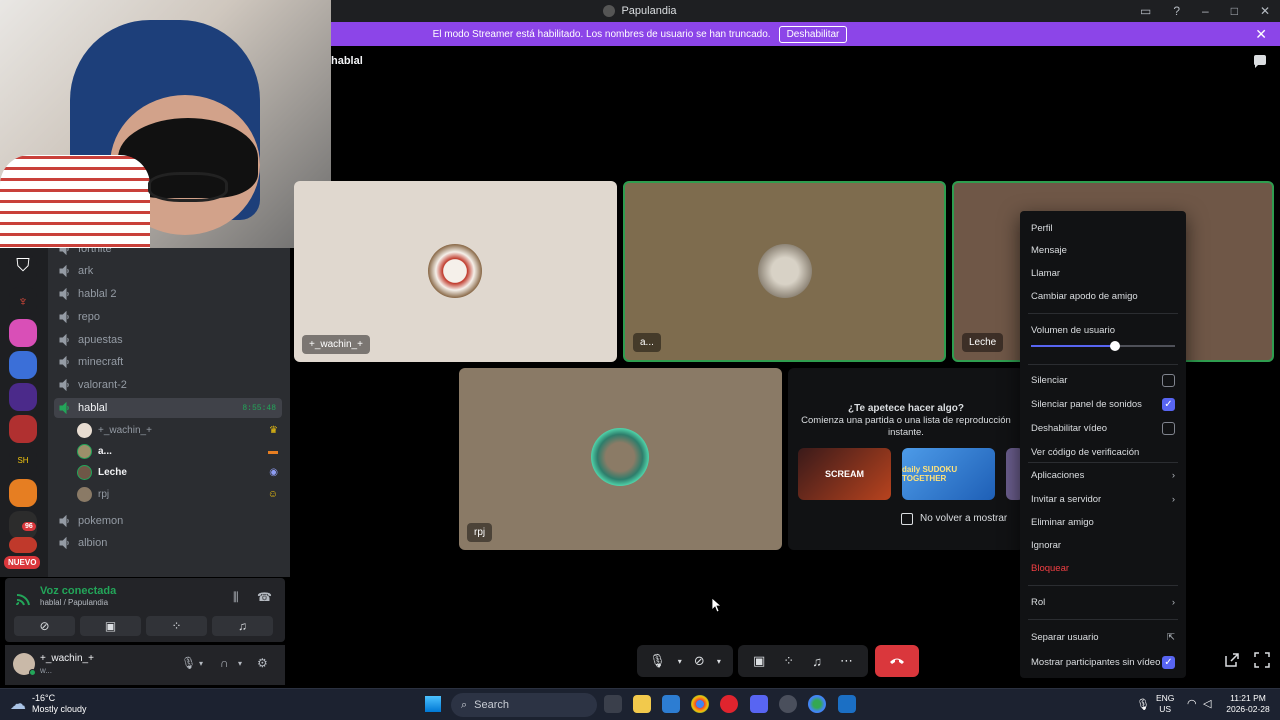 This screenshot has height=720, width=1280. What do you see at coordinates (1103, 296) in the screenshot?
I see `menu-item-change-nickname: Cambiar apodo de amigo` at bounding box center [1103, 296].